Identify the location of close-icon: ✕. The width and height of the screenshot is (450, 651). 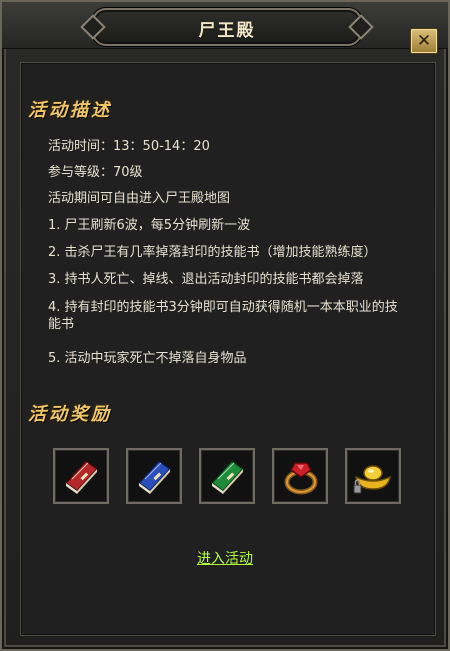
(424, 40).